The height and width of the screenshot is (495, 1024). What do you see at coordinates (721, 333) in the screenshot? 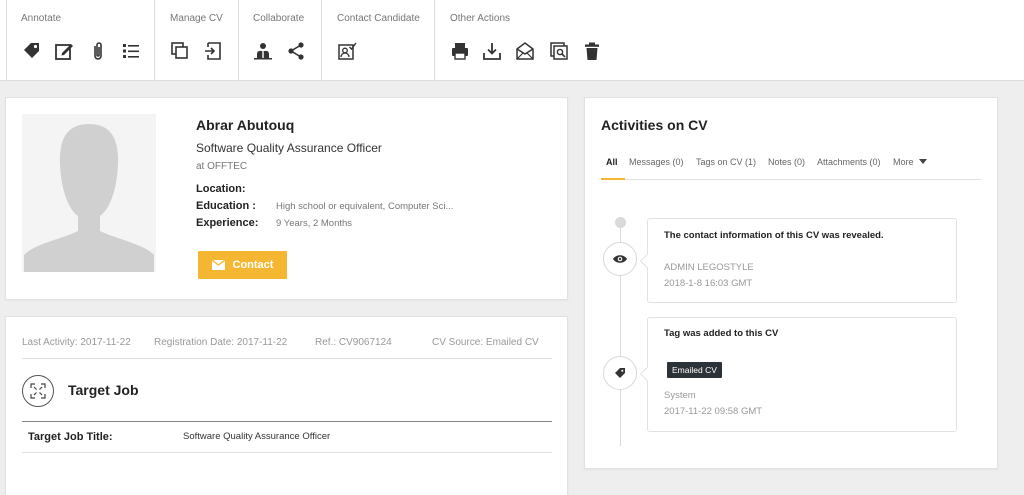
I see `activity-text: Tag was added to this CV` at bounding box center [721, 333].